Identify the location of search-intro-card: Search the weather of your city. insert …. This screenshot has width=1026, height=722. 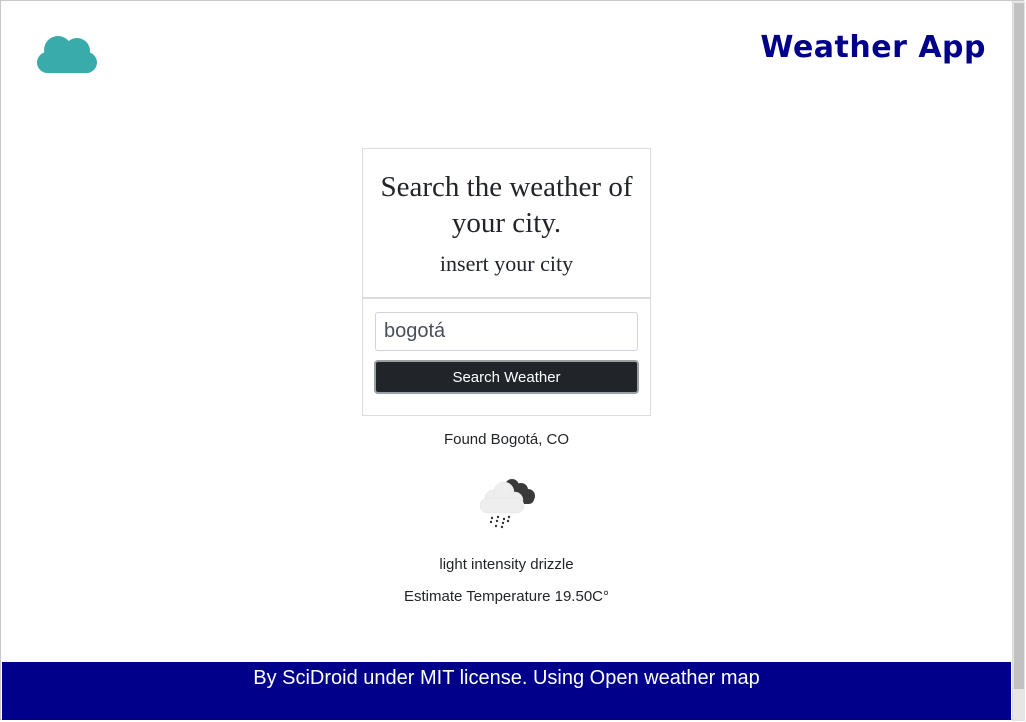
(506, 223).